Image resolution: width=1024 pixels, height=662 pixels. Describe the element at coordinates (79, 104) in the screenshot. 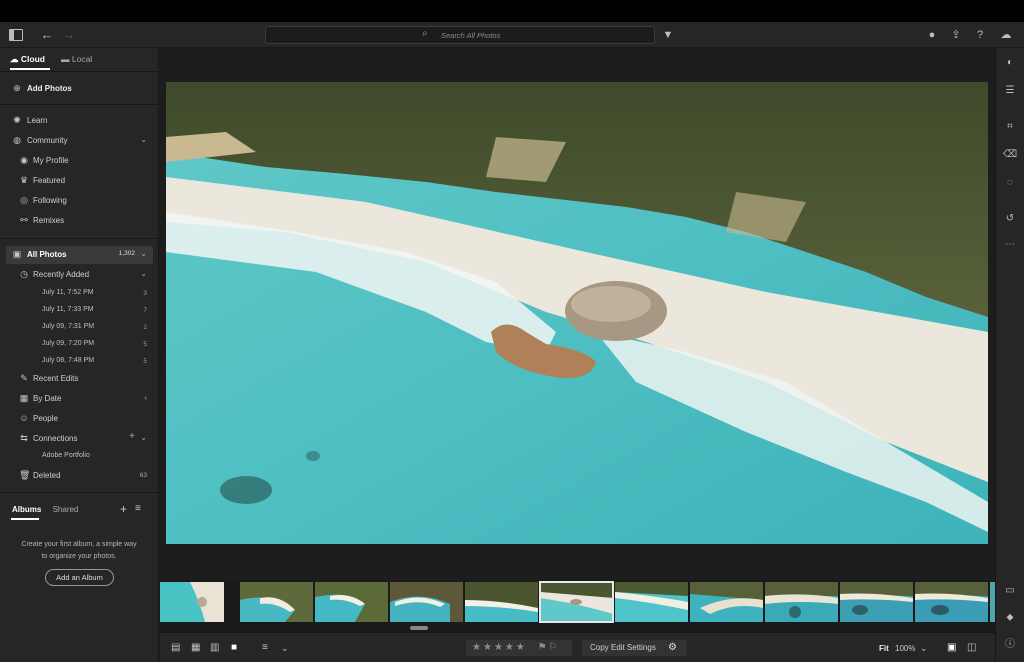

I see `divider` at that location.